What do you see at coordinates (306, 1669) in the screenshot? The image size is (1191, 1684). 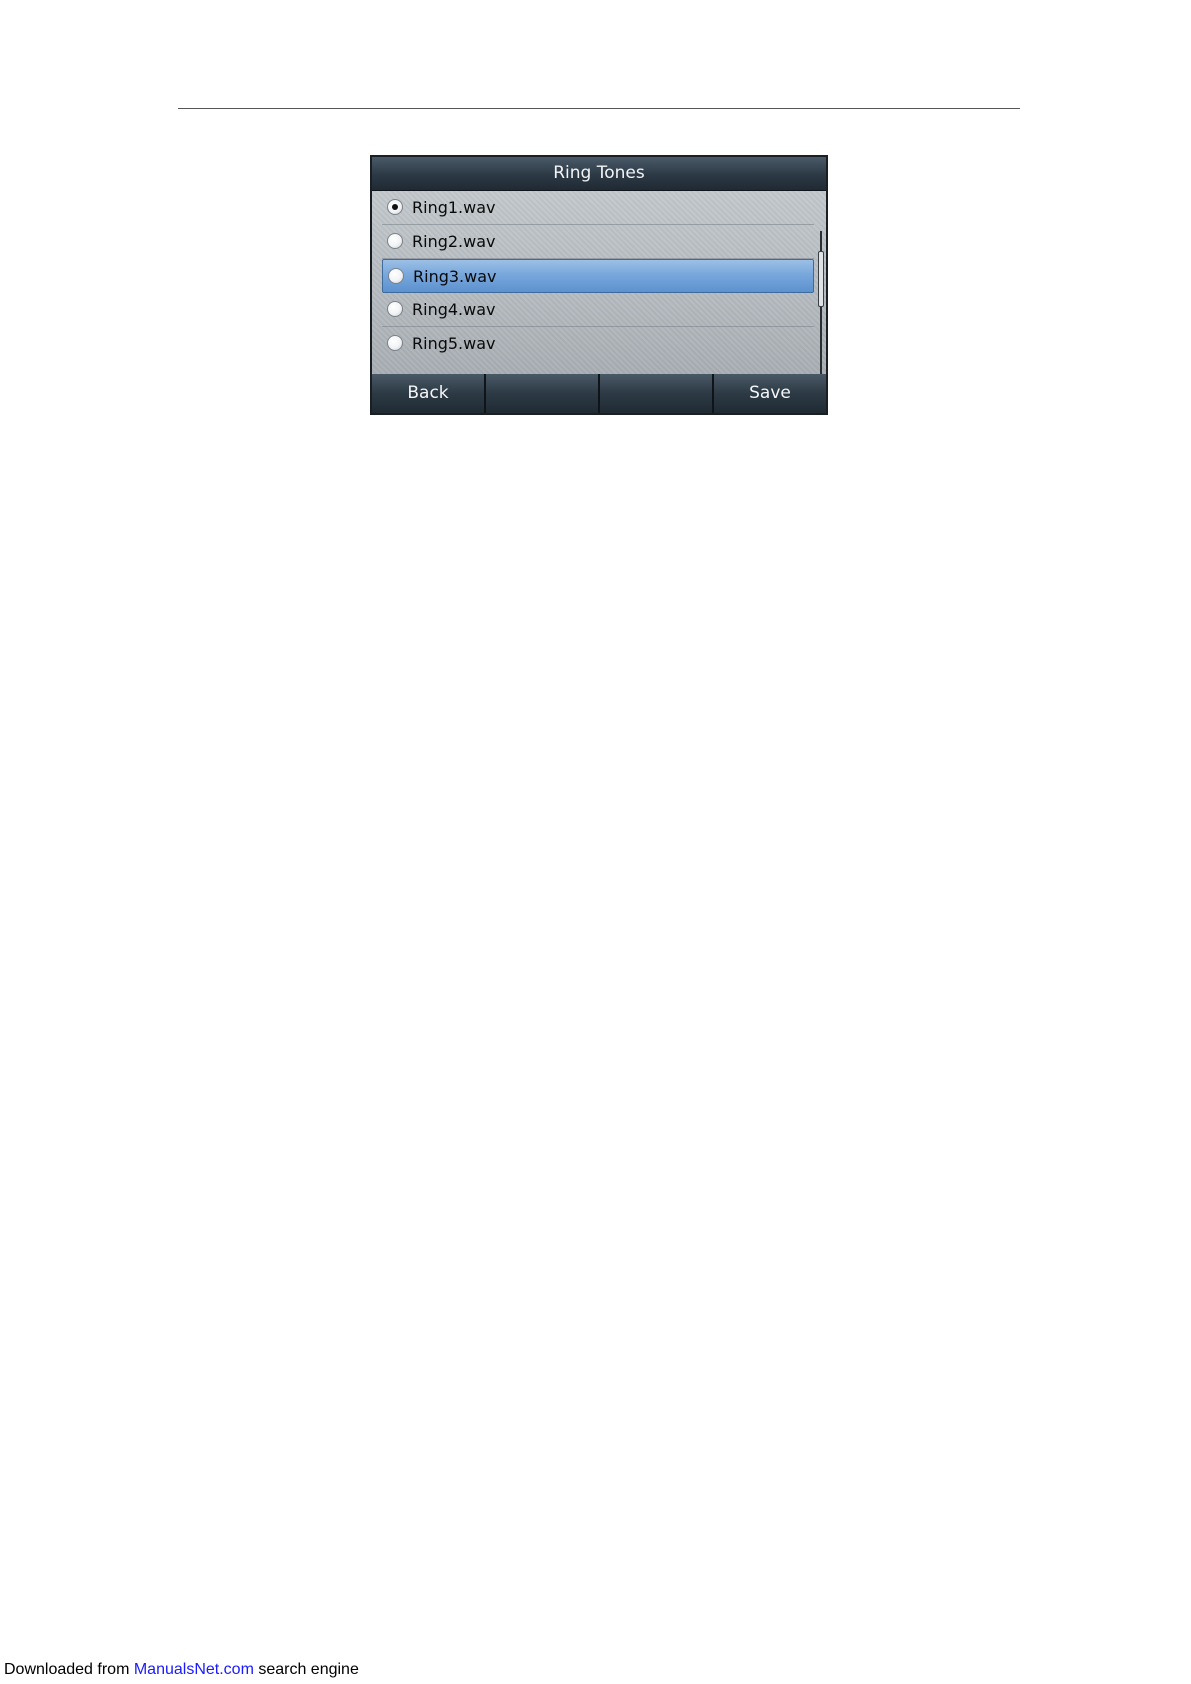 I see `footer-suffix: search engine` at bounding box center [306, 1669].